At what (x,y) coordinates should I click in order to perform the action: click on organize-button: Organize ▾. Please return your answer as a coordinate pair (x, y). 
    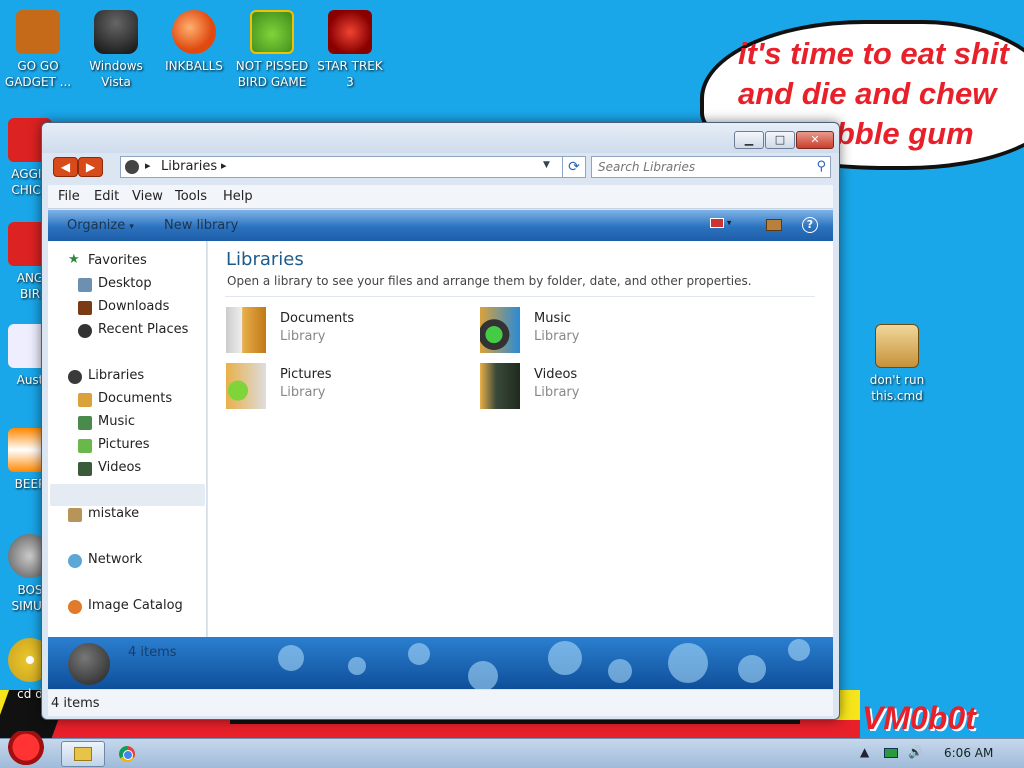
    Looking at the image, I should click on (100, 225).